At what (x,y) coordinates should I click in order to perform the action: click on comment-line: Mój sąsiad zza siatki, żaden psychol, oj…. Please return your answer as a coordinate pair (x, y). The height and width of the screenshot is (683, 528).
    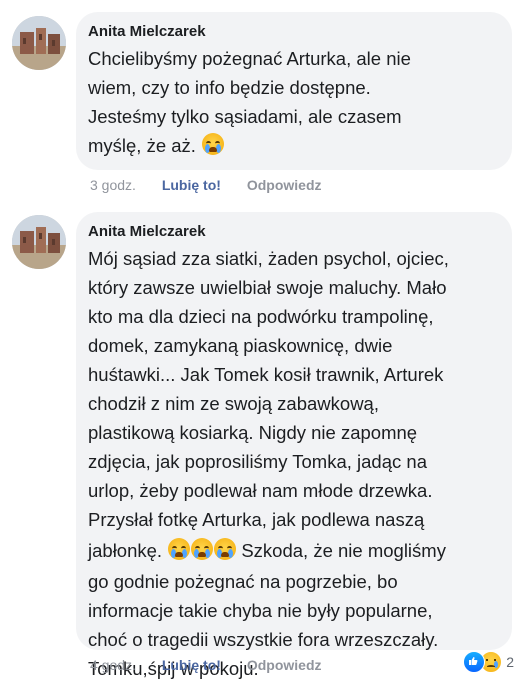
    Looking at the image, I should click on (268, 258).